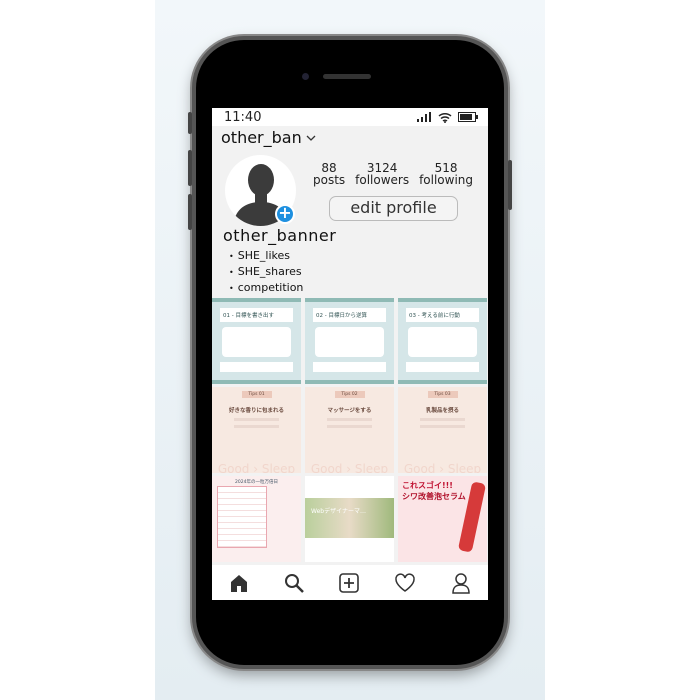  I want to click on post-title: マッサージをする, so click(349, 411).